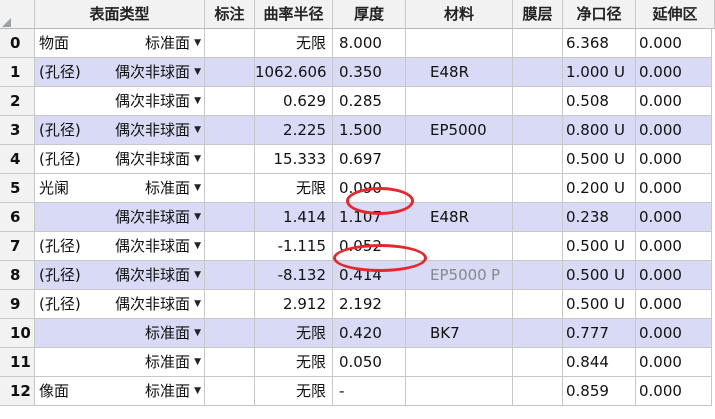 The width and height of the screenshot is (715, 419). Describe the element at coordinates (369, 101) in the screenshot. I see `thickness-cell: 0.285` at that location.